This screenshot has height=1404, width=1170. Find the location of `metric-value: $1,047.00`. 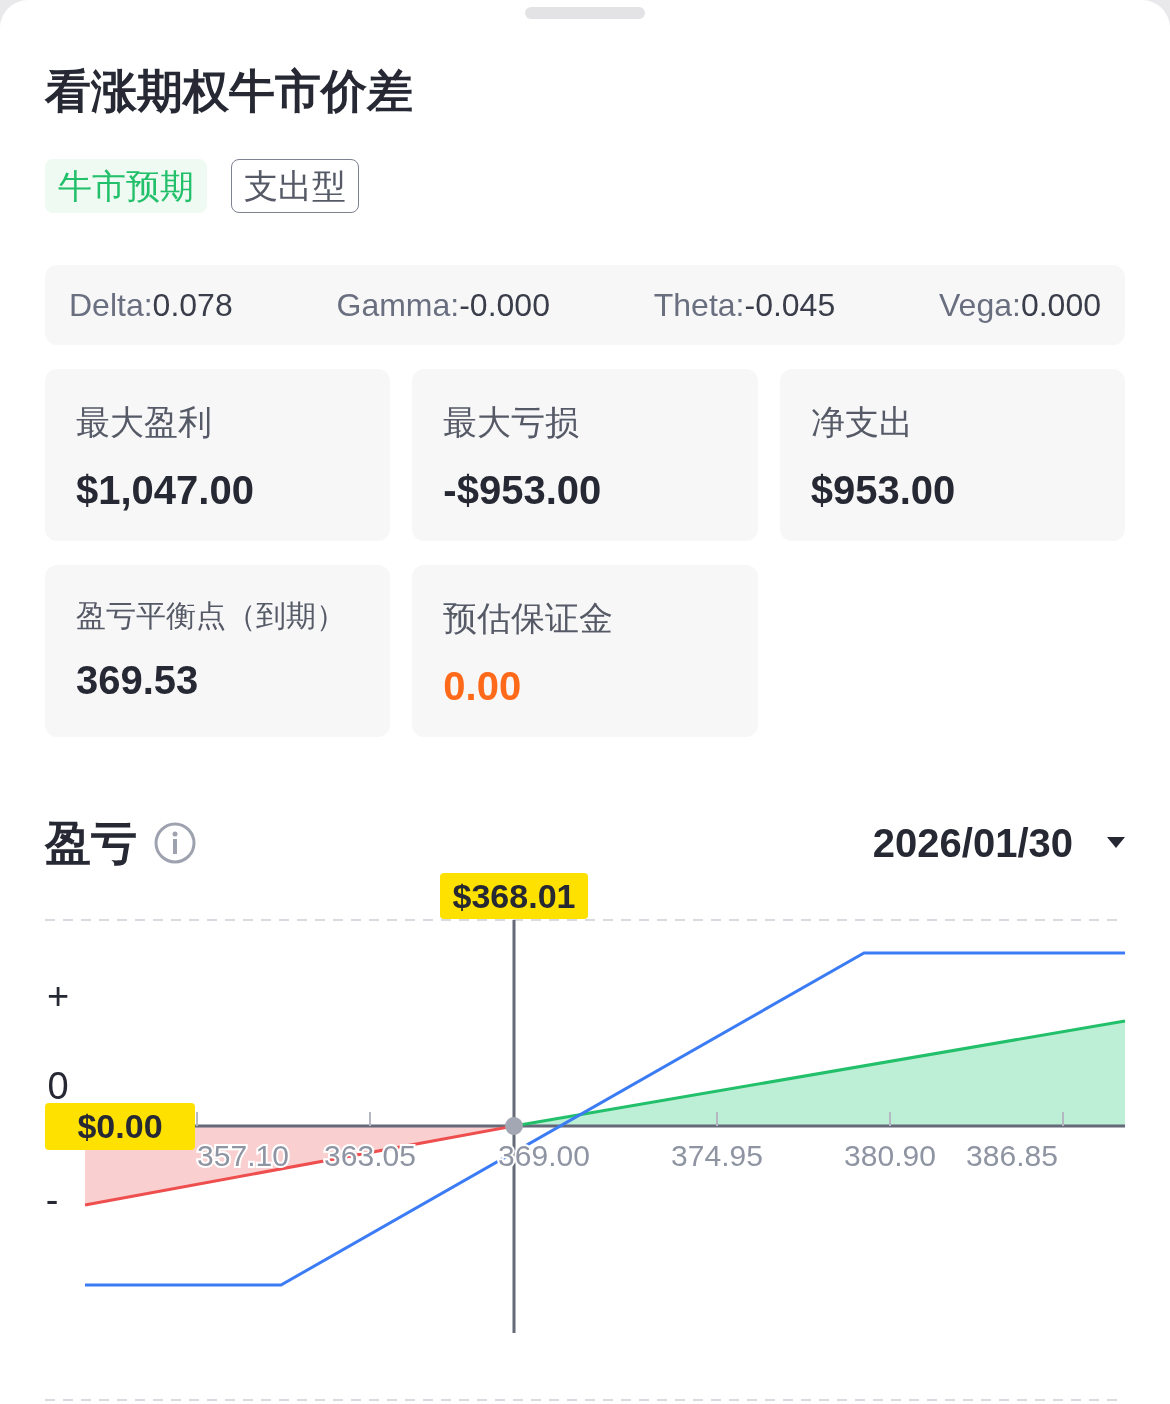

metric-value: $1,047.00 is located at coordinates (165, 490).